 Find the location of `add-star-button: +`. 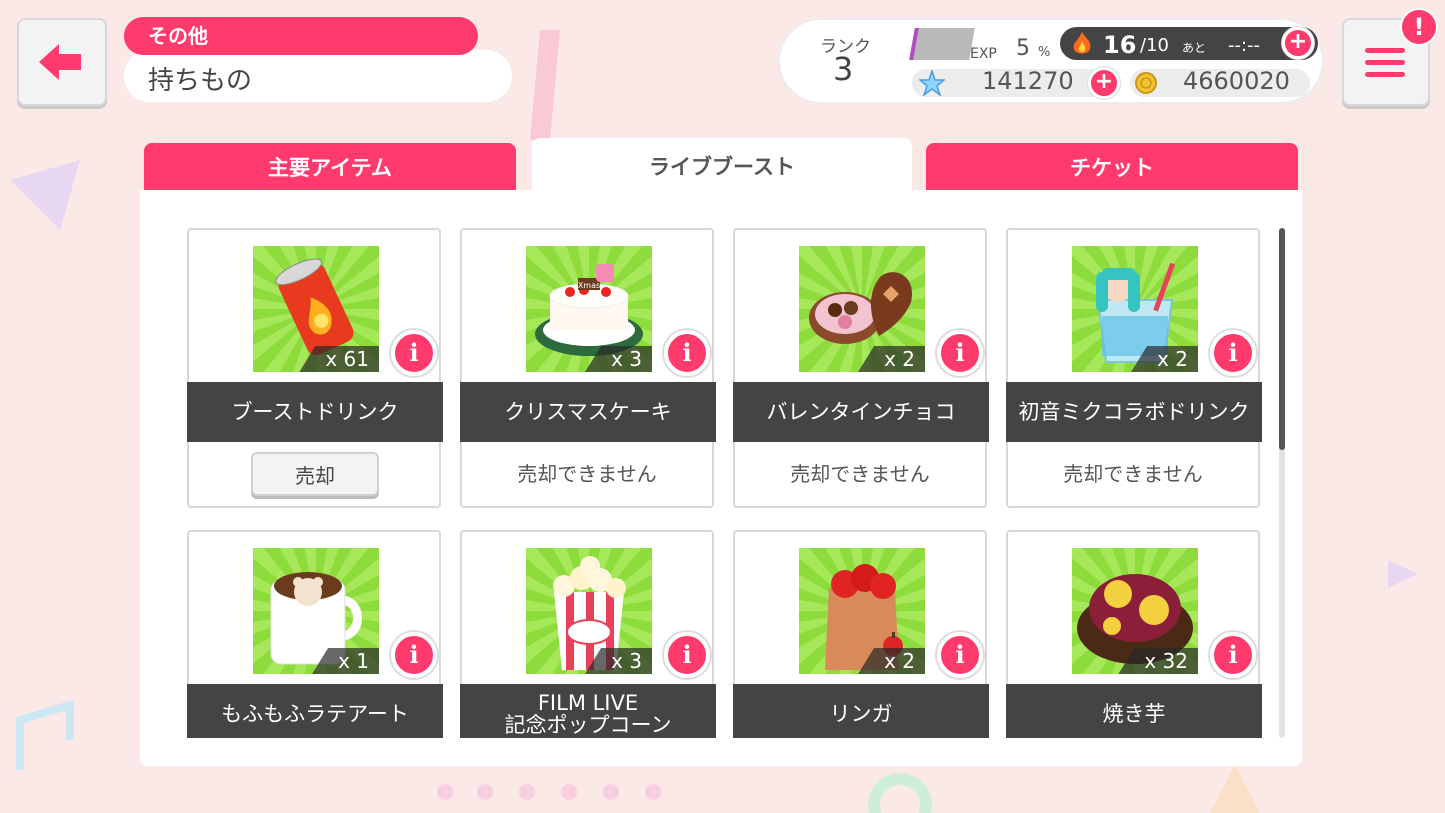

add-star-button: + is located at coordinates (1104, 83).